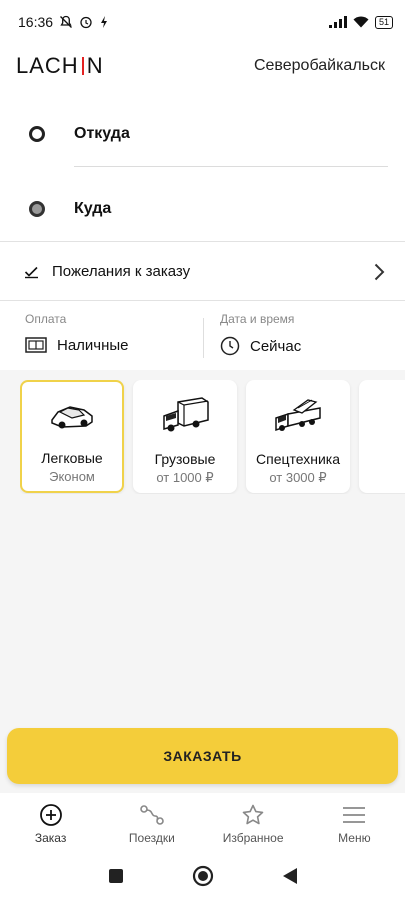  Describe the element at coordinates (202, 271) in the screenshot. I see `order-wishes-row: Пожелания к заказу` at that location.